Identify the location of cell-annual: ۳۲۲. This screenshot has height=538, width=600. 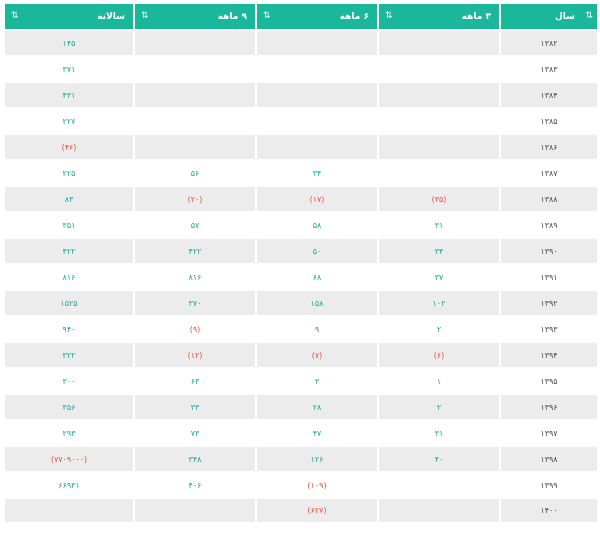
(69, 355).